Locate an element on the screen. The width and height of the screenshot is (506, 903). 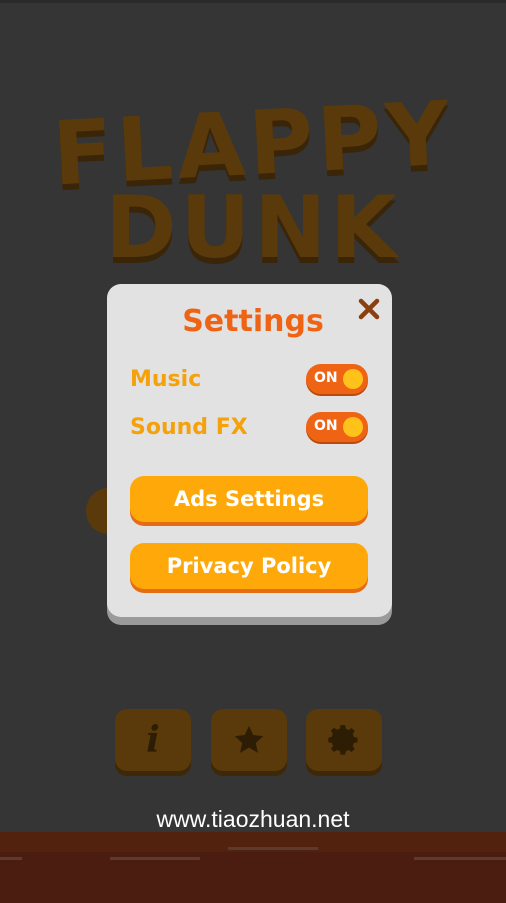
music-toggle-state: ON is located at coordinates (326, 378).